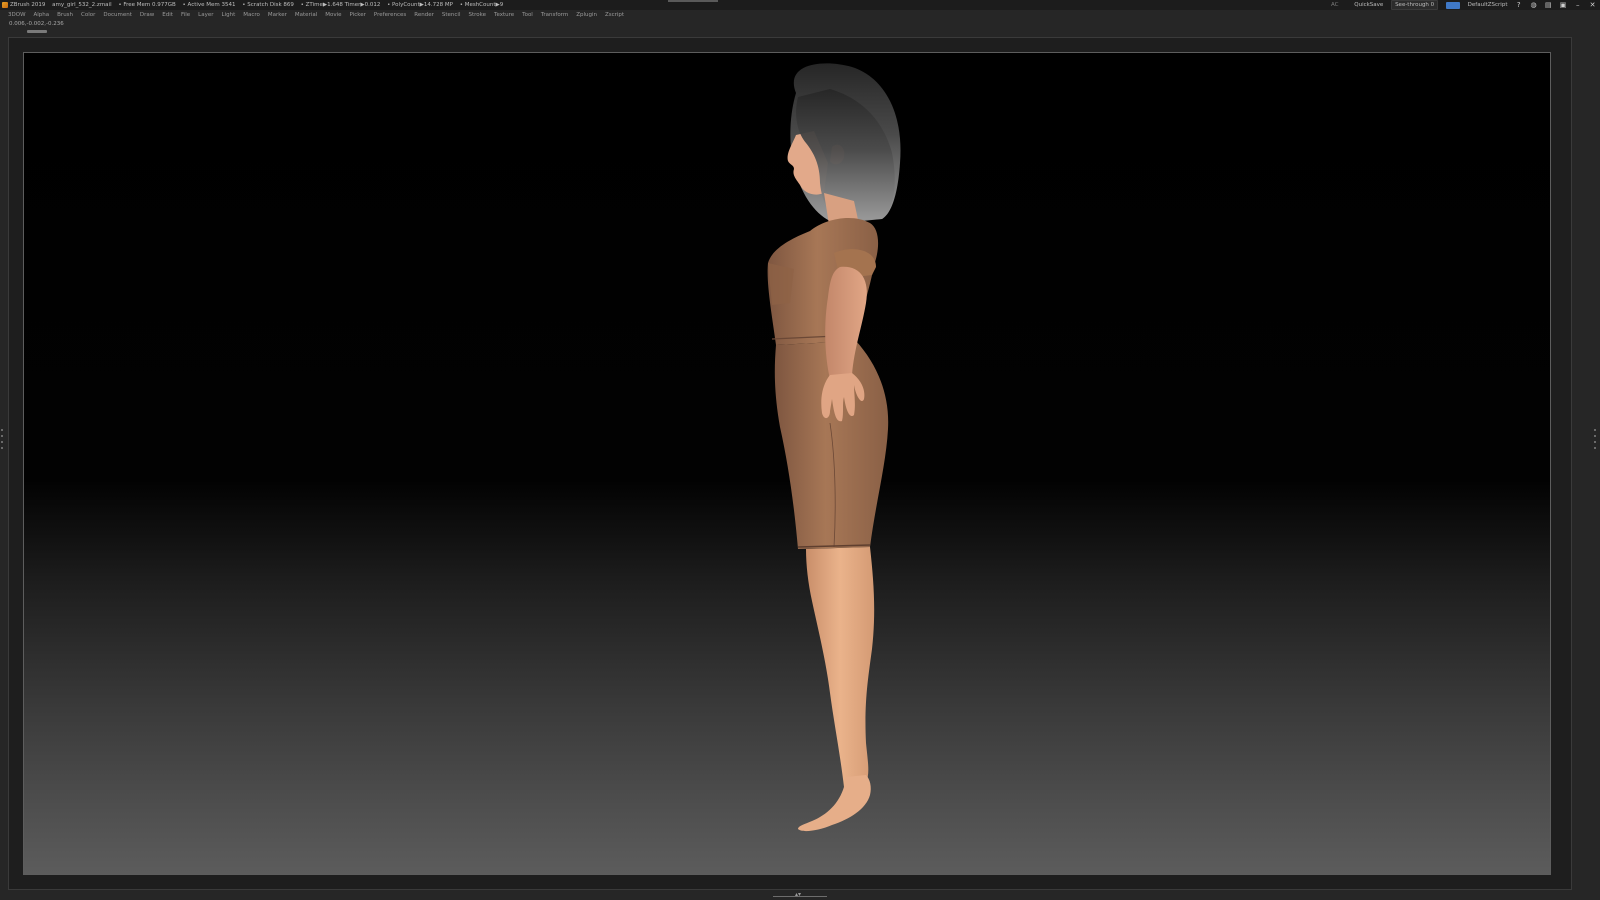 This screenshot has height=900, width=1600. Describe the element at coordinates (277, 15) in the screenshot. I see `menu-marker: Marker` at that location.